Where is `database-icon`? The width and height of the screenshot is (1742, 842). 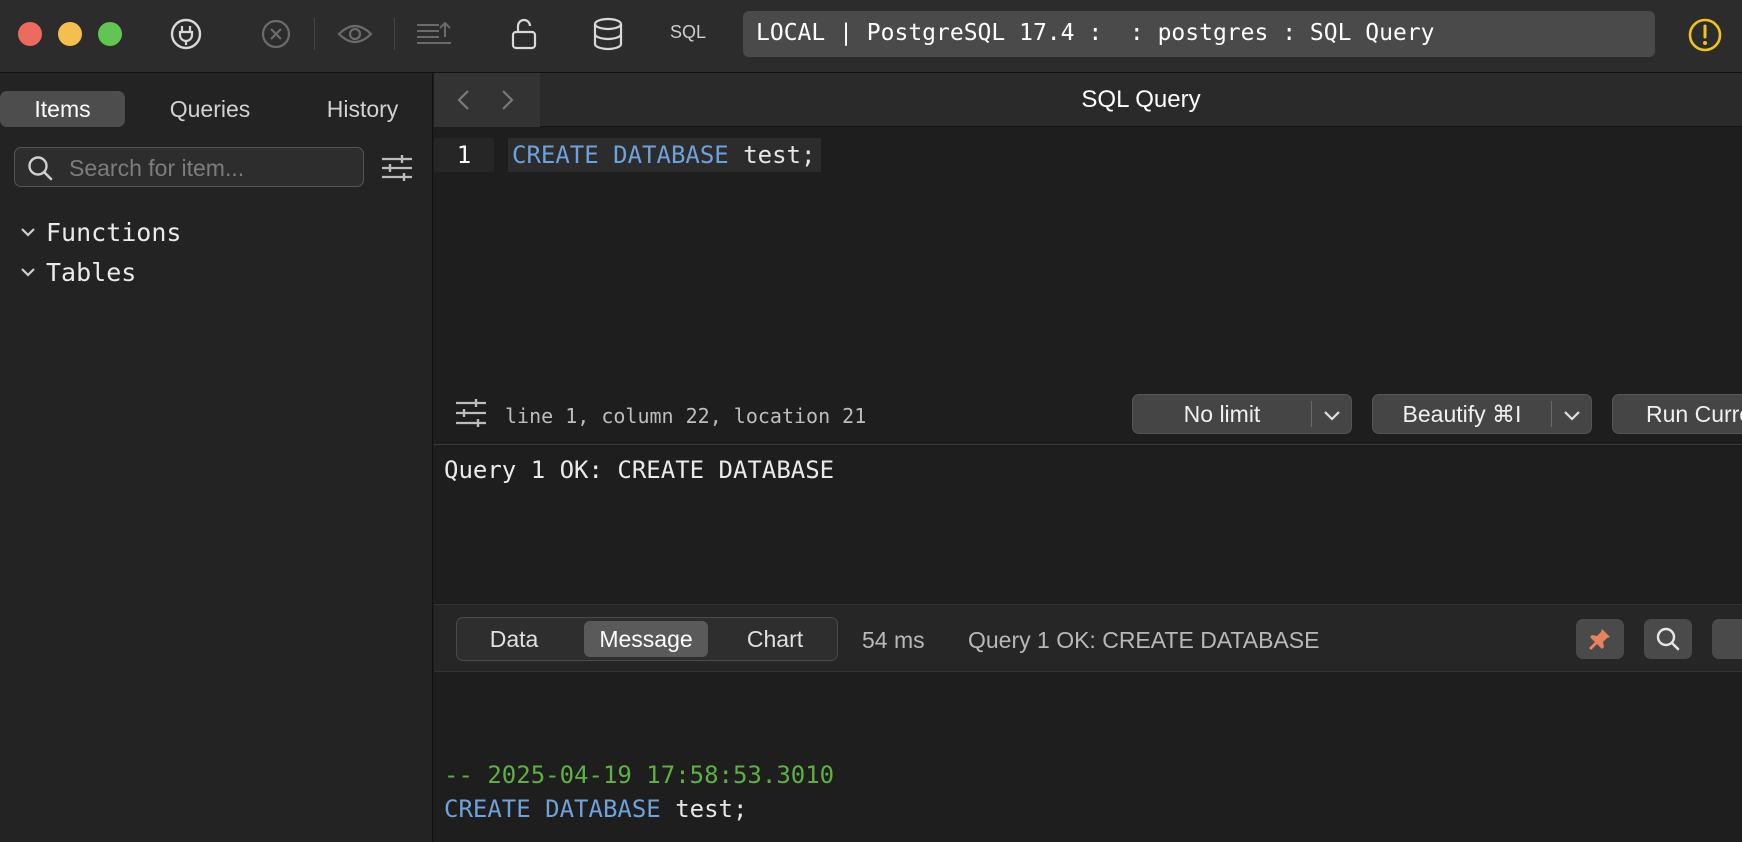
database-icon is located at coordinates (608, 34).